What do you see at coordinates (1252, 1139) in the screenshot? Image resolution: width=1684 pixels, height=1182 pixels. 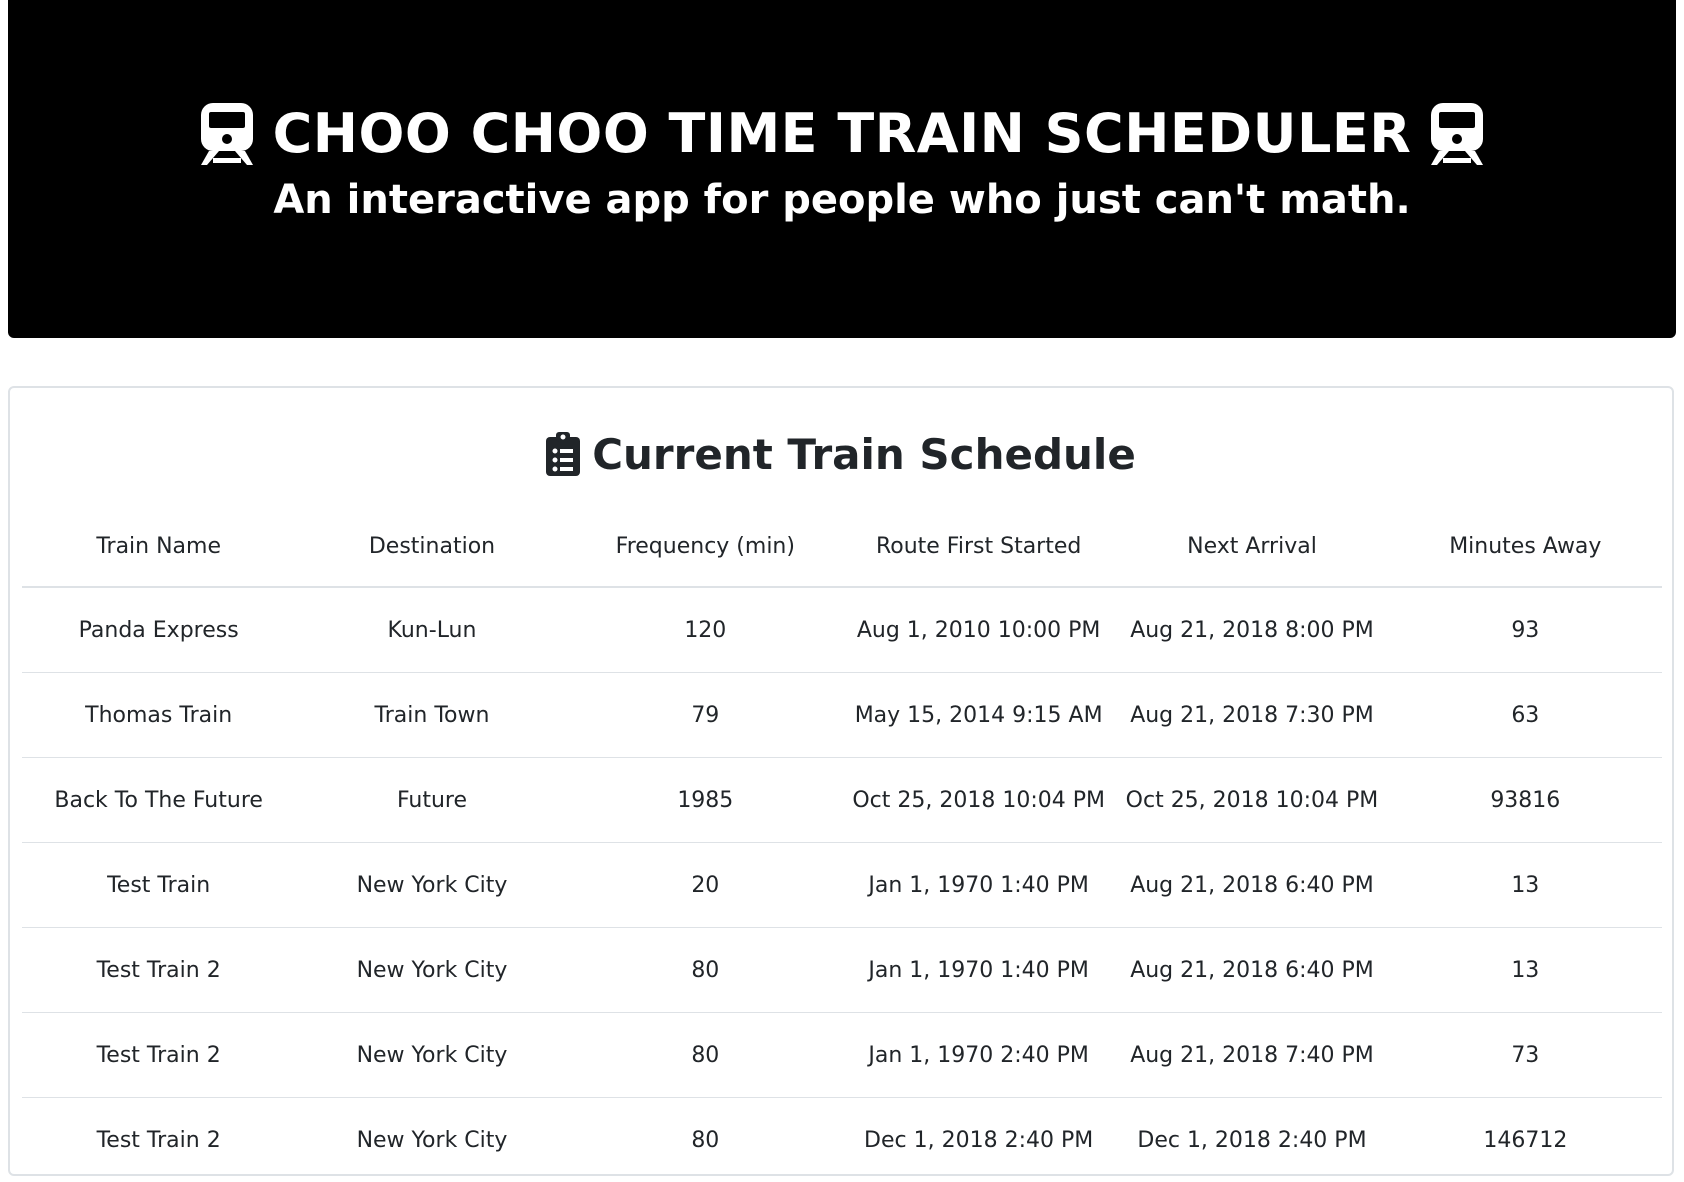 I see `cell-next-arrival: Dec 1, 2018 2:40 PM` at bounding box center [1252, 1139].